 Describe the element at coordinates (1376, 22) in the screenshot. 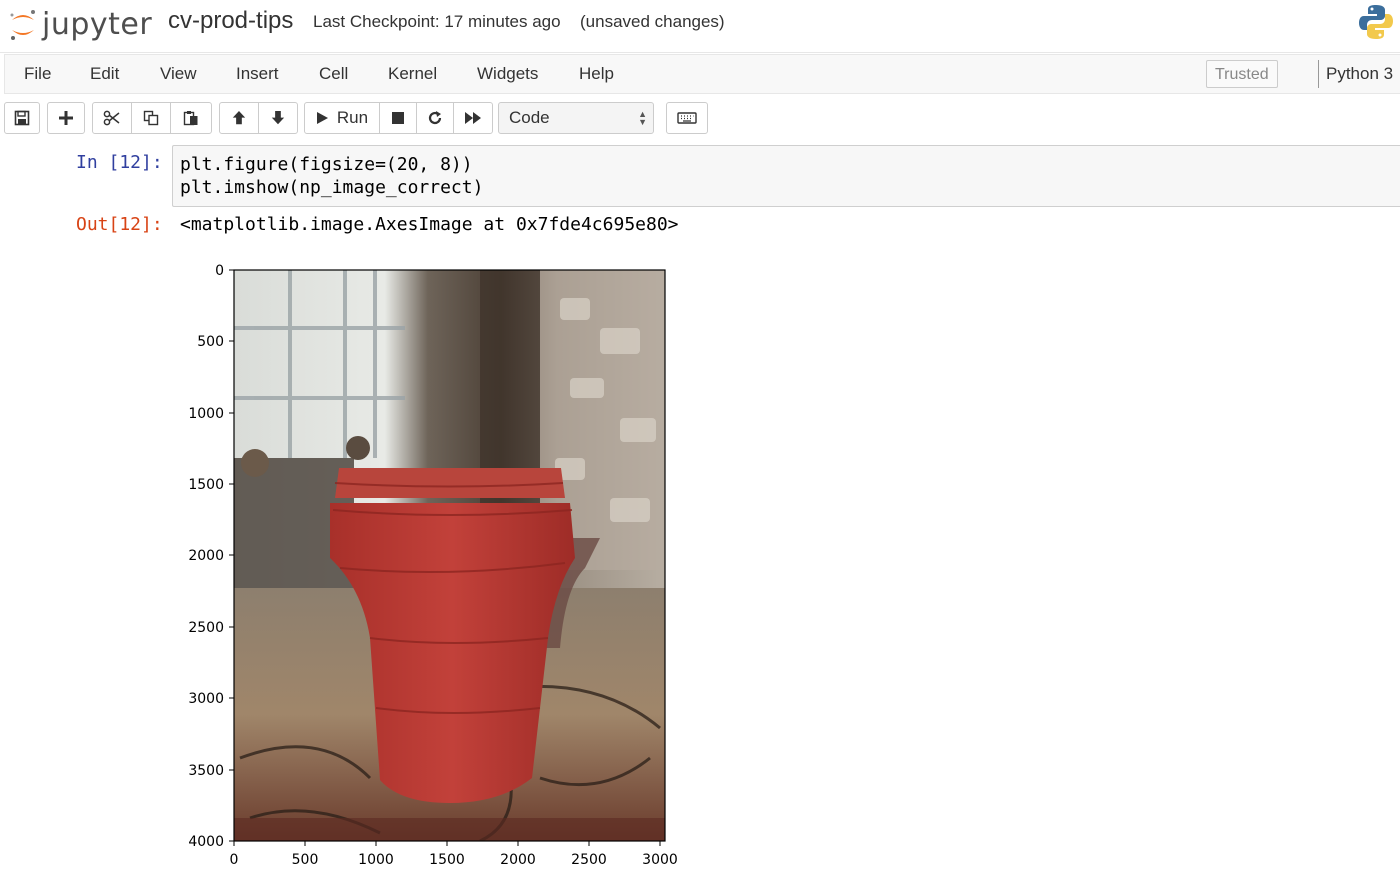

I see `python-logo-icon` at that location.